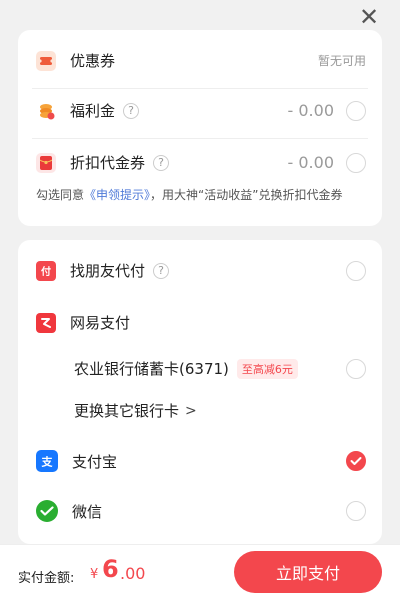 The image size is (400, 600). Describe the element at coordinates (356, 110) in the screenshot. I see `welfare-radio` at that location.